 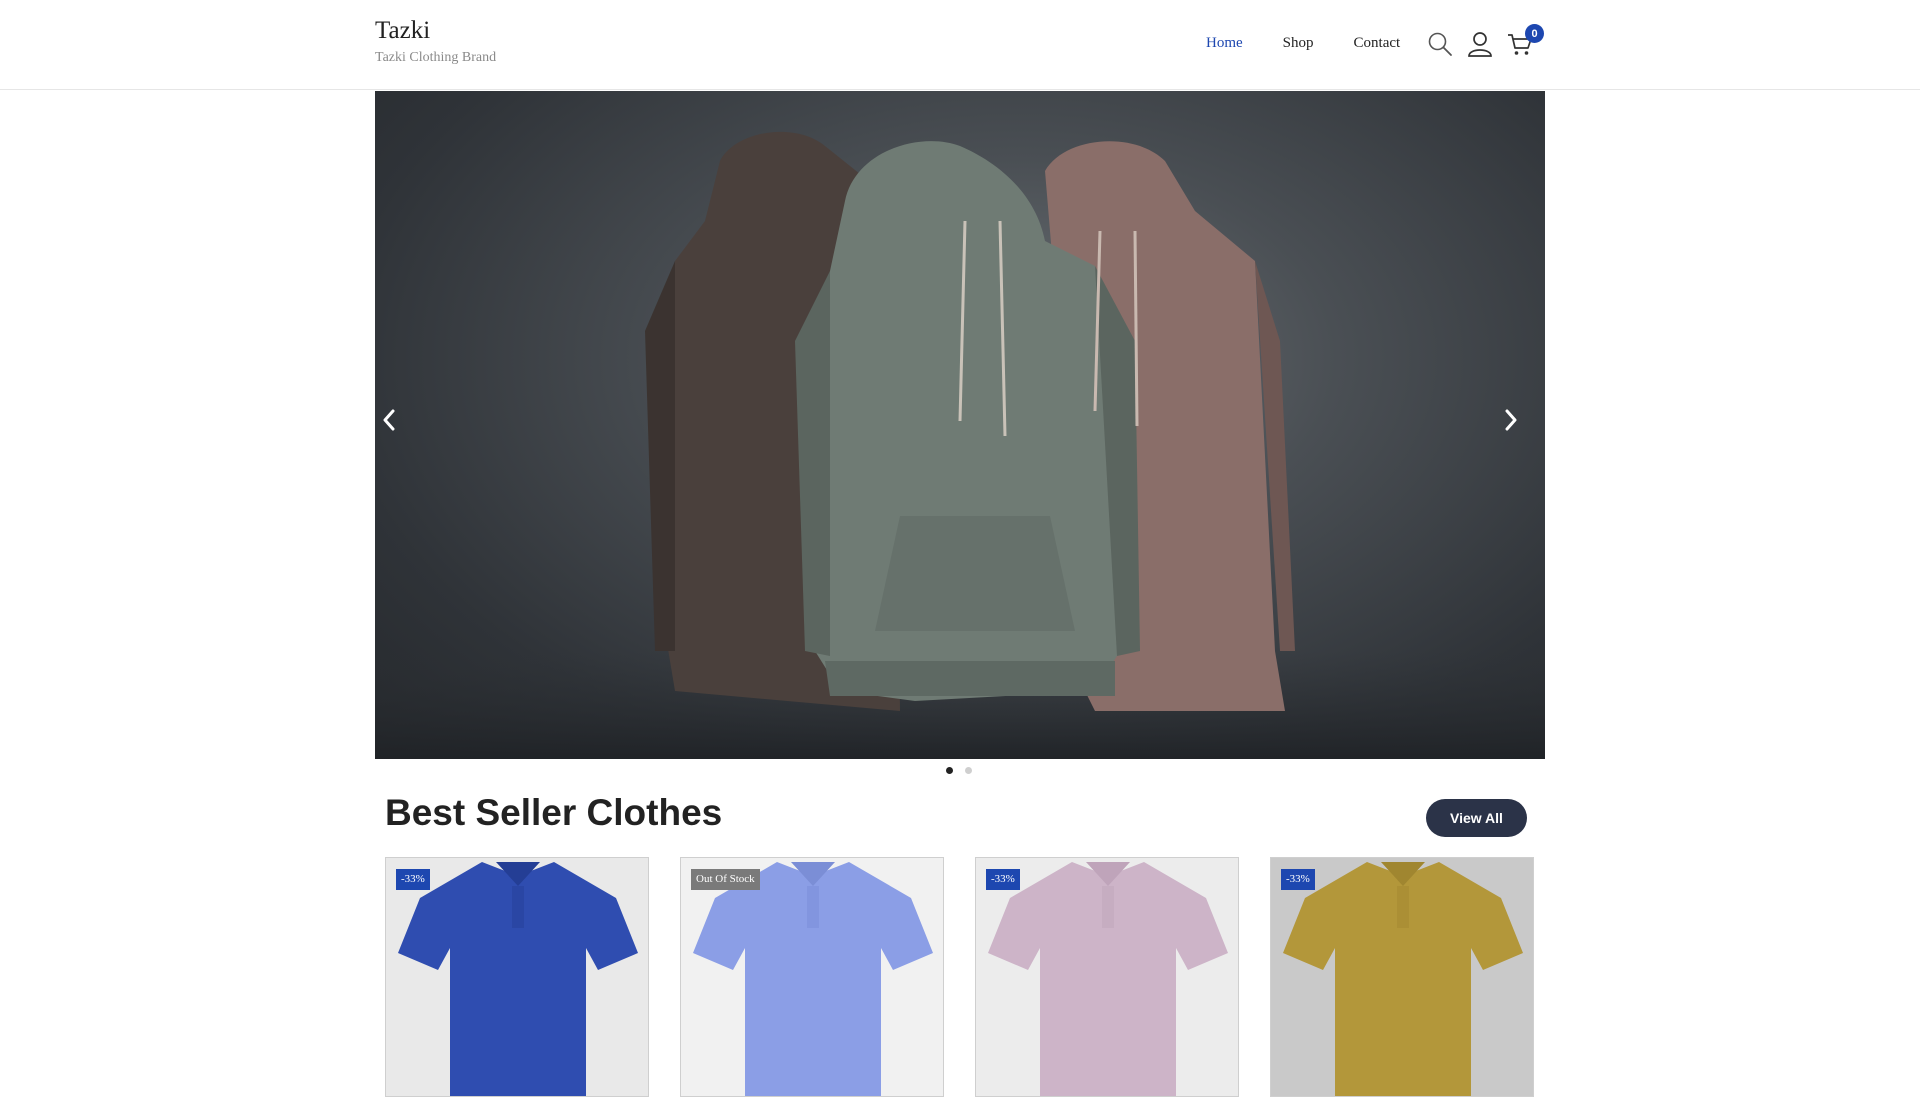 I want to click on section-title: Best Seller Clothes, so click(x=554, y=812).